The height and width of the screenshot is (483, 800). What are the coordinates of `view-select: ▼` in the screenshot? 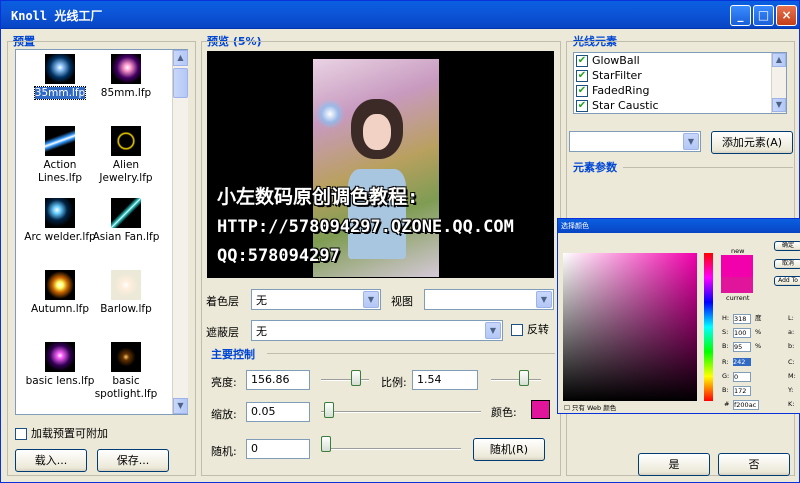 It's located at (489, 299).